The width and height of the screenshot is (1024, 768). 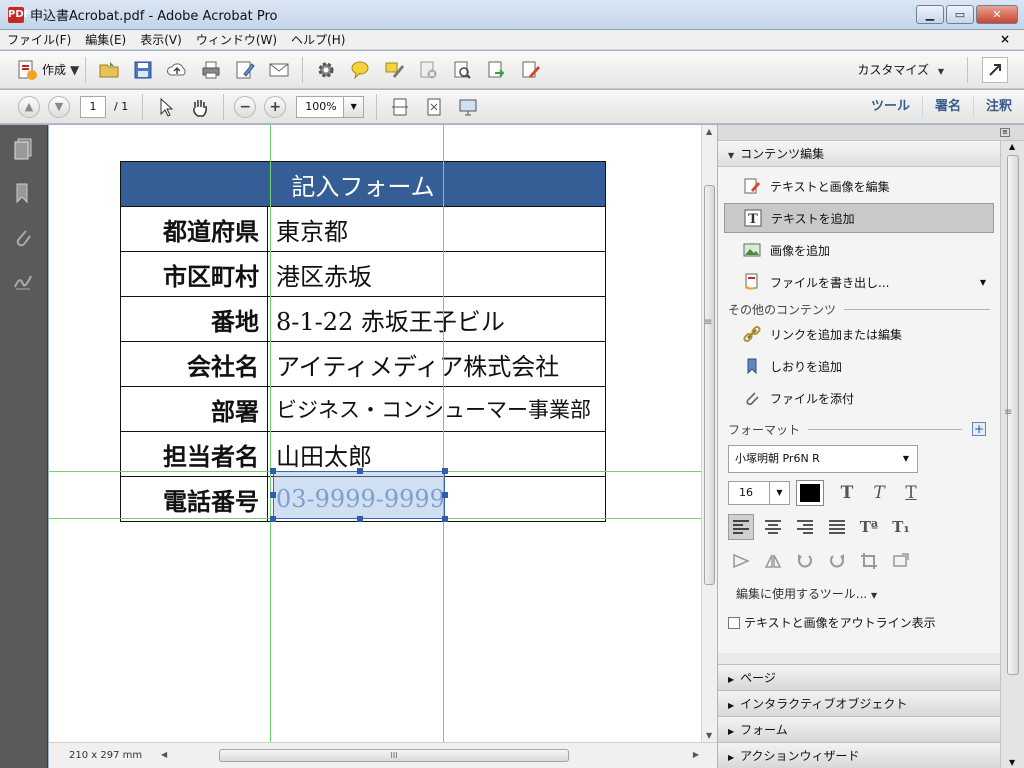 I want to click on cloud-upload-button, so click(x=177, y=70).